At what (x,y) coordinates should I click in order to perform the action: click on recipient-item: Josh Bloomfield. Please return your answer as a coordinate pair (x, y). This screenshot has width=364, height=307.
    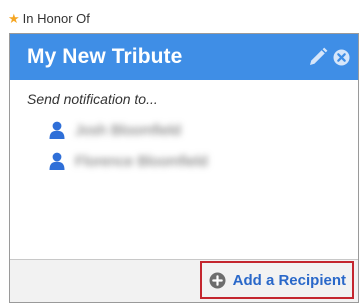
    Looking at the image, I should click on (115, 130).